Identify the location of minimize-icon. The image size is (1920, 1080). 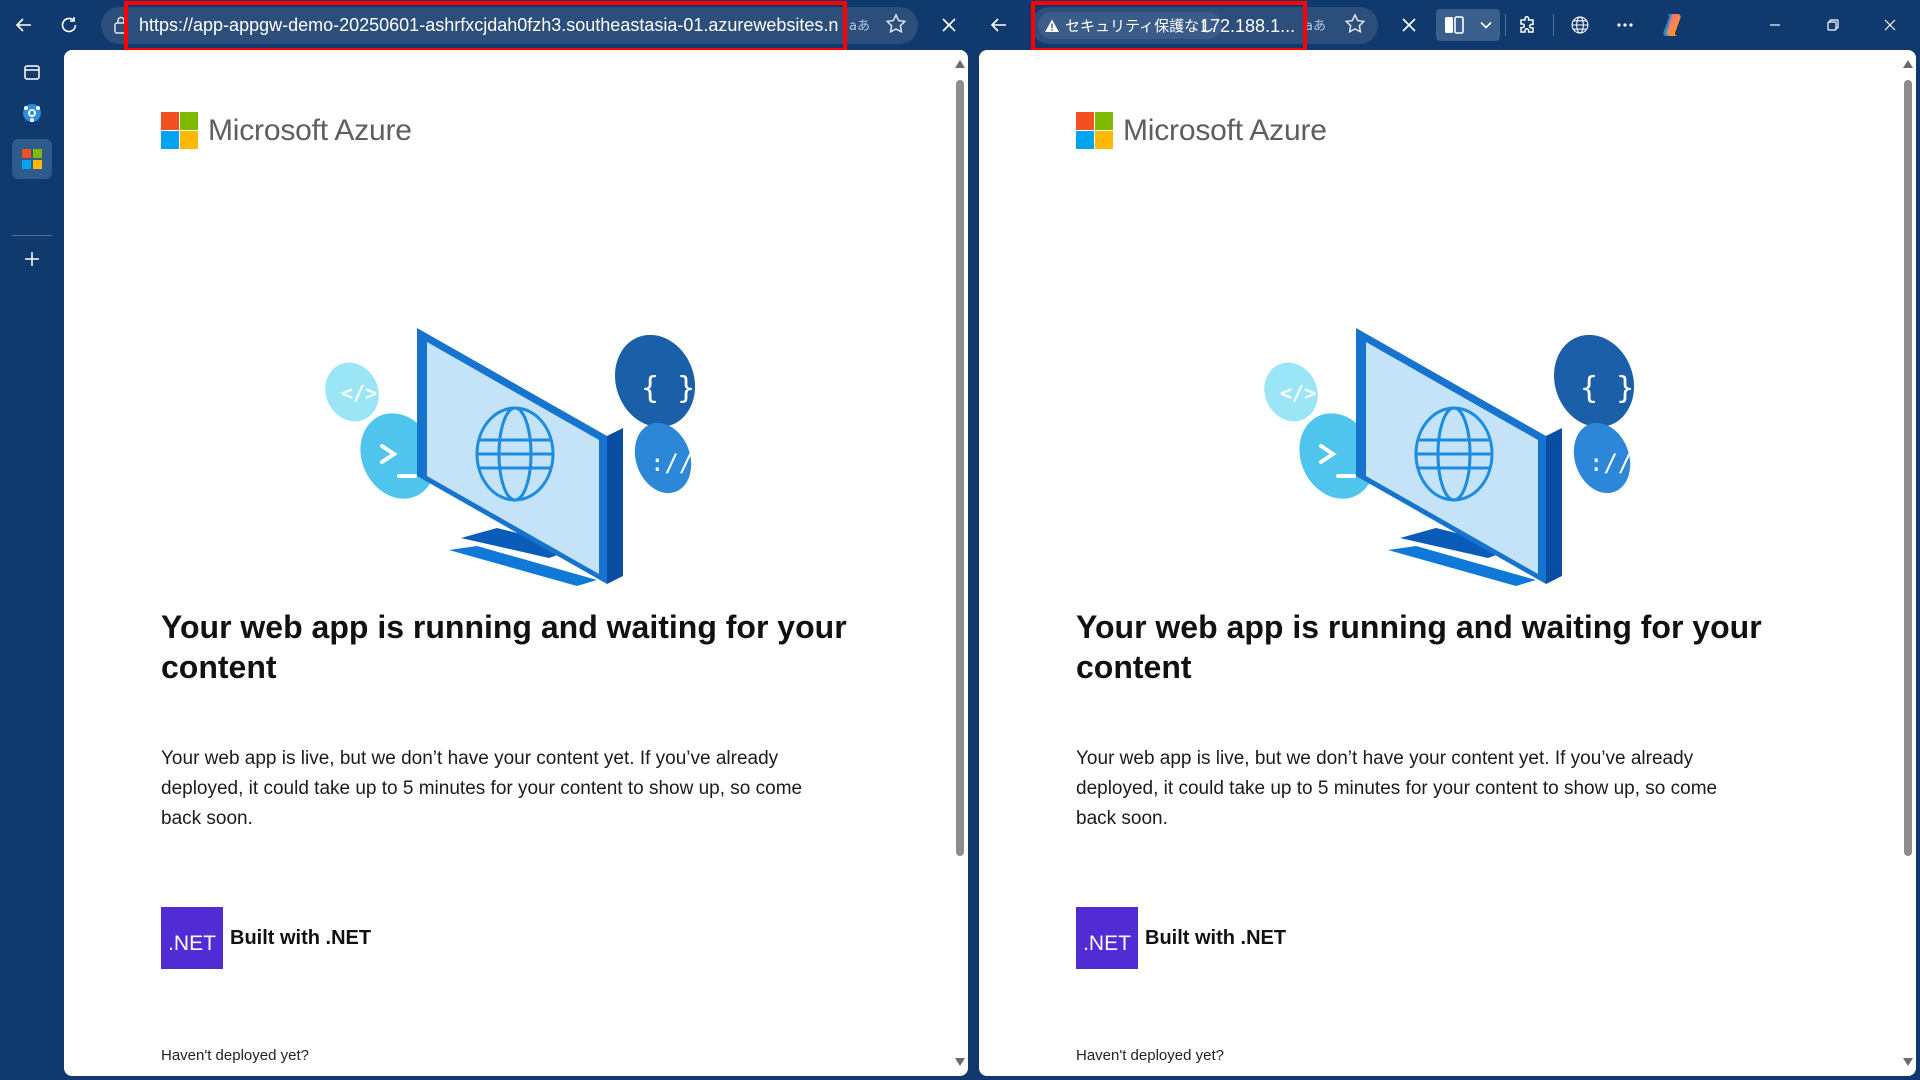
(1775, 25).